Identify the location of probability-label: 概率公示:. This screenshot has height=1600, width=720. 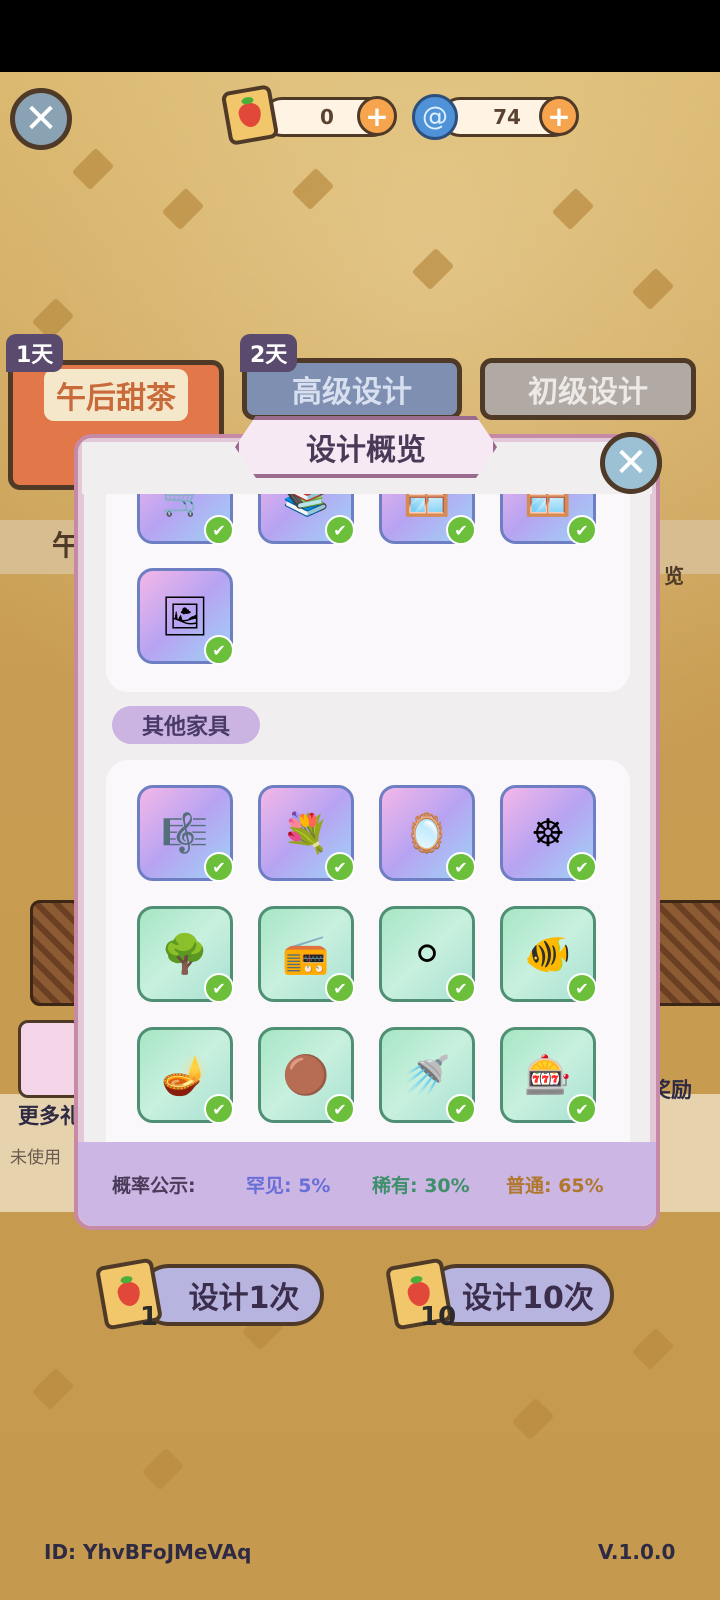
(154, 1185).